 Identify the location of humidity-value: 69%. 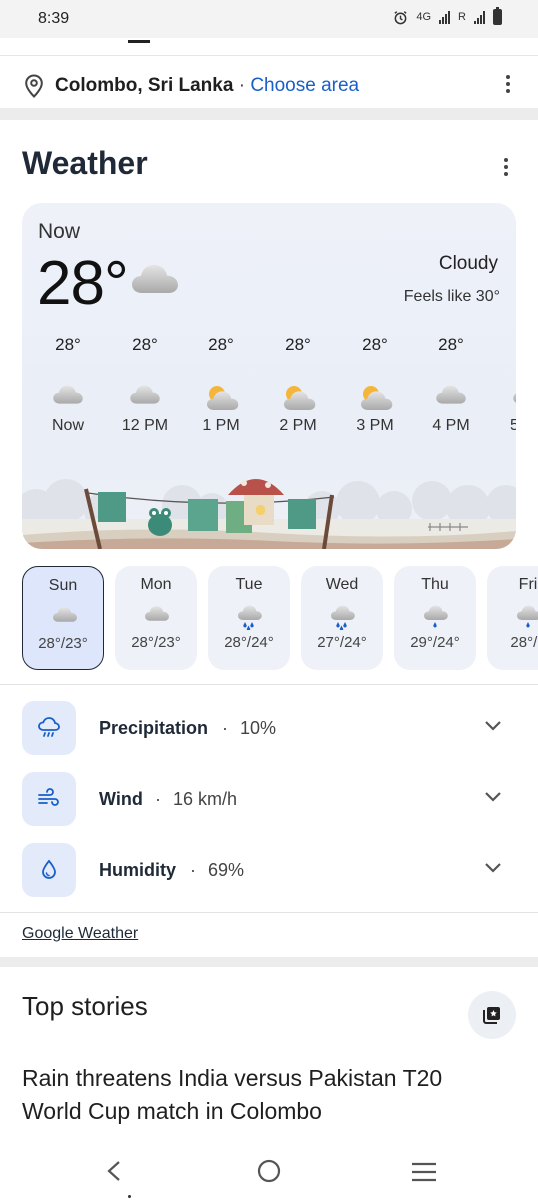
(226, 870).